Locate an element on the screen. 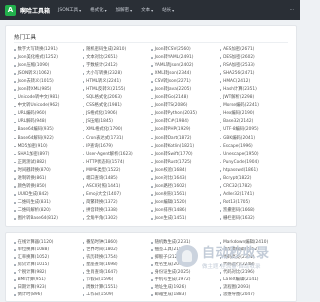 This screenshot has height=302, width=320. tool-link: ASCII对照(1441) is located at coordinates (117, 187).